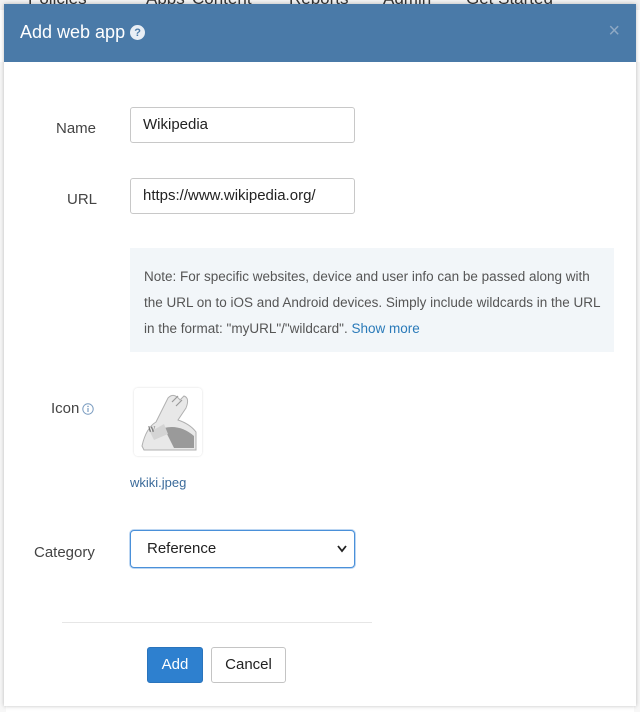  Describe the element at coordinates (175, 665) in the screenshot. I see `add-button: Add` at that location.